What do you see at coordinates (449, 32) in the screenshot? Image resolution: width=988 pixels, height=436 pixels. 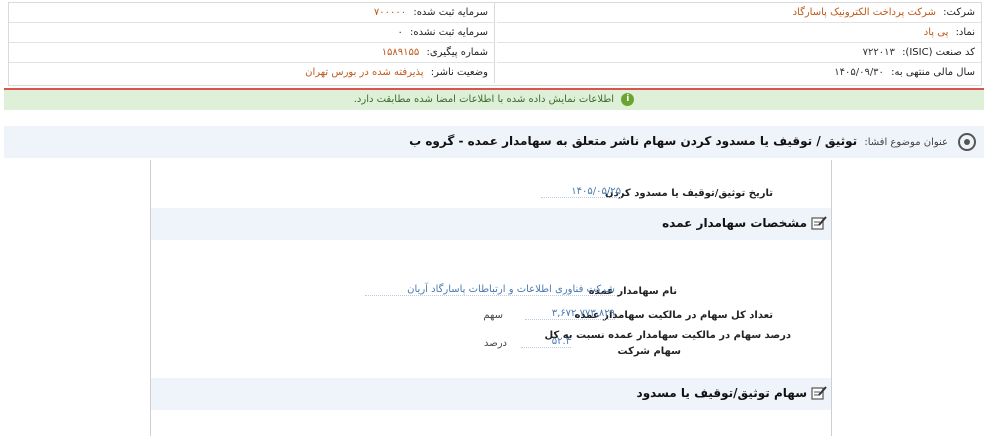 I see `unregistered-capital-label: سرمایه ثبت نشده:` at bounding box center [449, 32].